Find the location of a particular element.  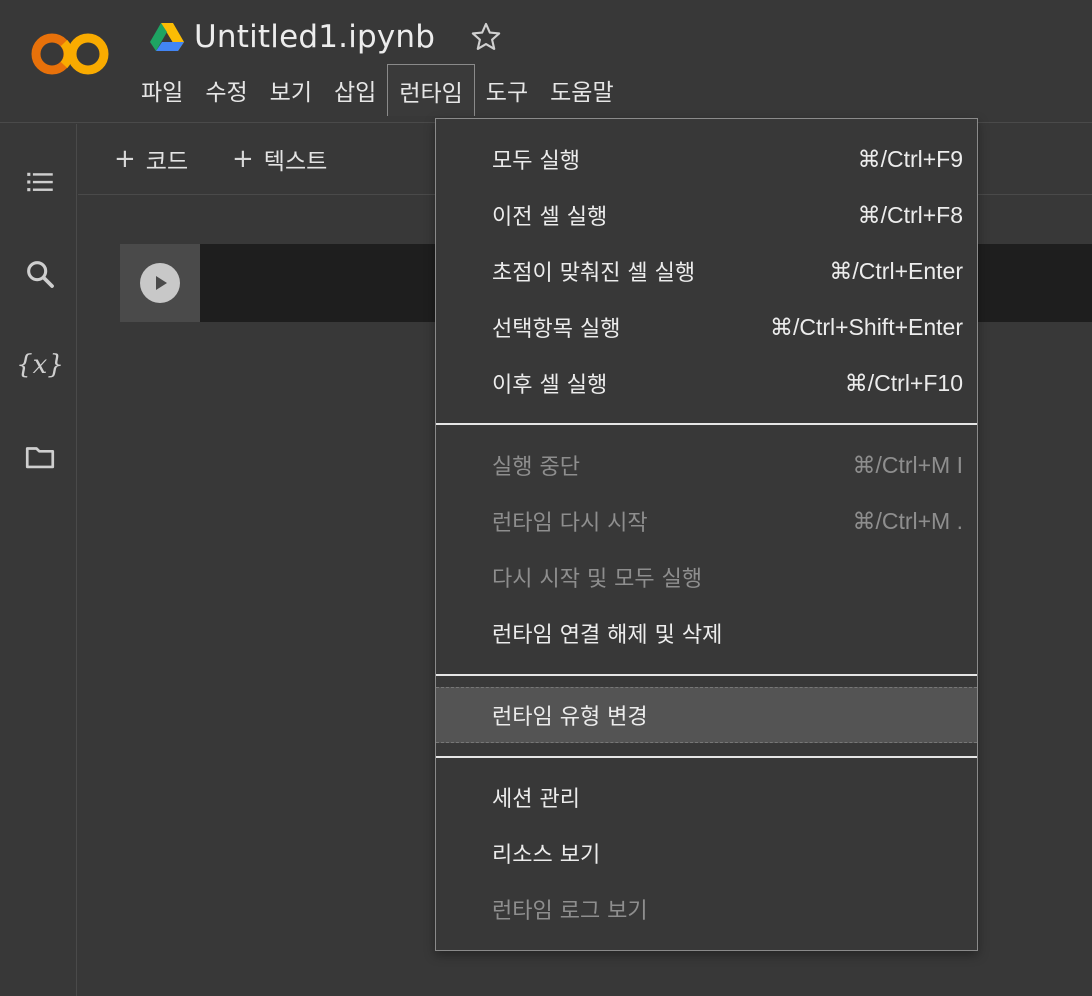

variables-glyph: {x} is located at coordinates (40, 365).